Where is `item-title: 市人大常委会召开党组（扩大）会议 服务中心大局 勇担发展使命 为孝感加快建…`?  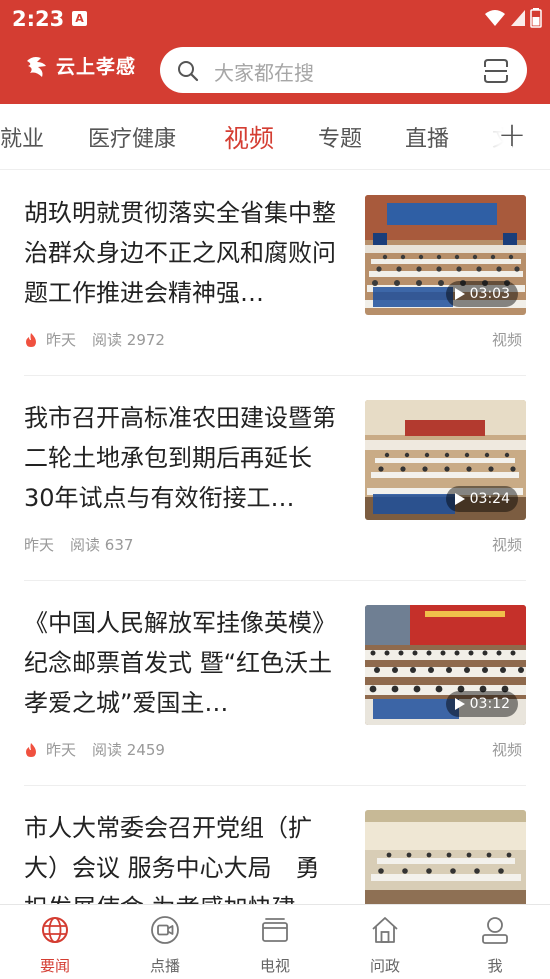
item-title: 市人大常委会召开党组（扩大）会议 服务中心大局 勇担发展使命 为孝感加快建… is located at coordinates (183, 856).